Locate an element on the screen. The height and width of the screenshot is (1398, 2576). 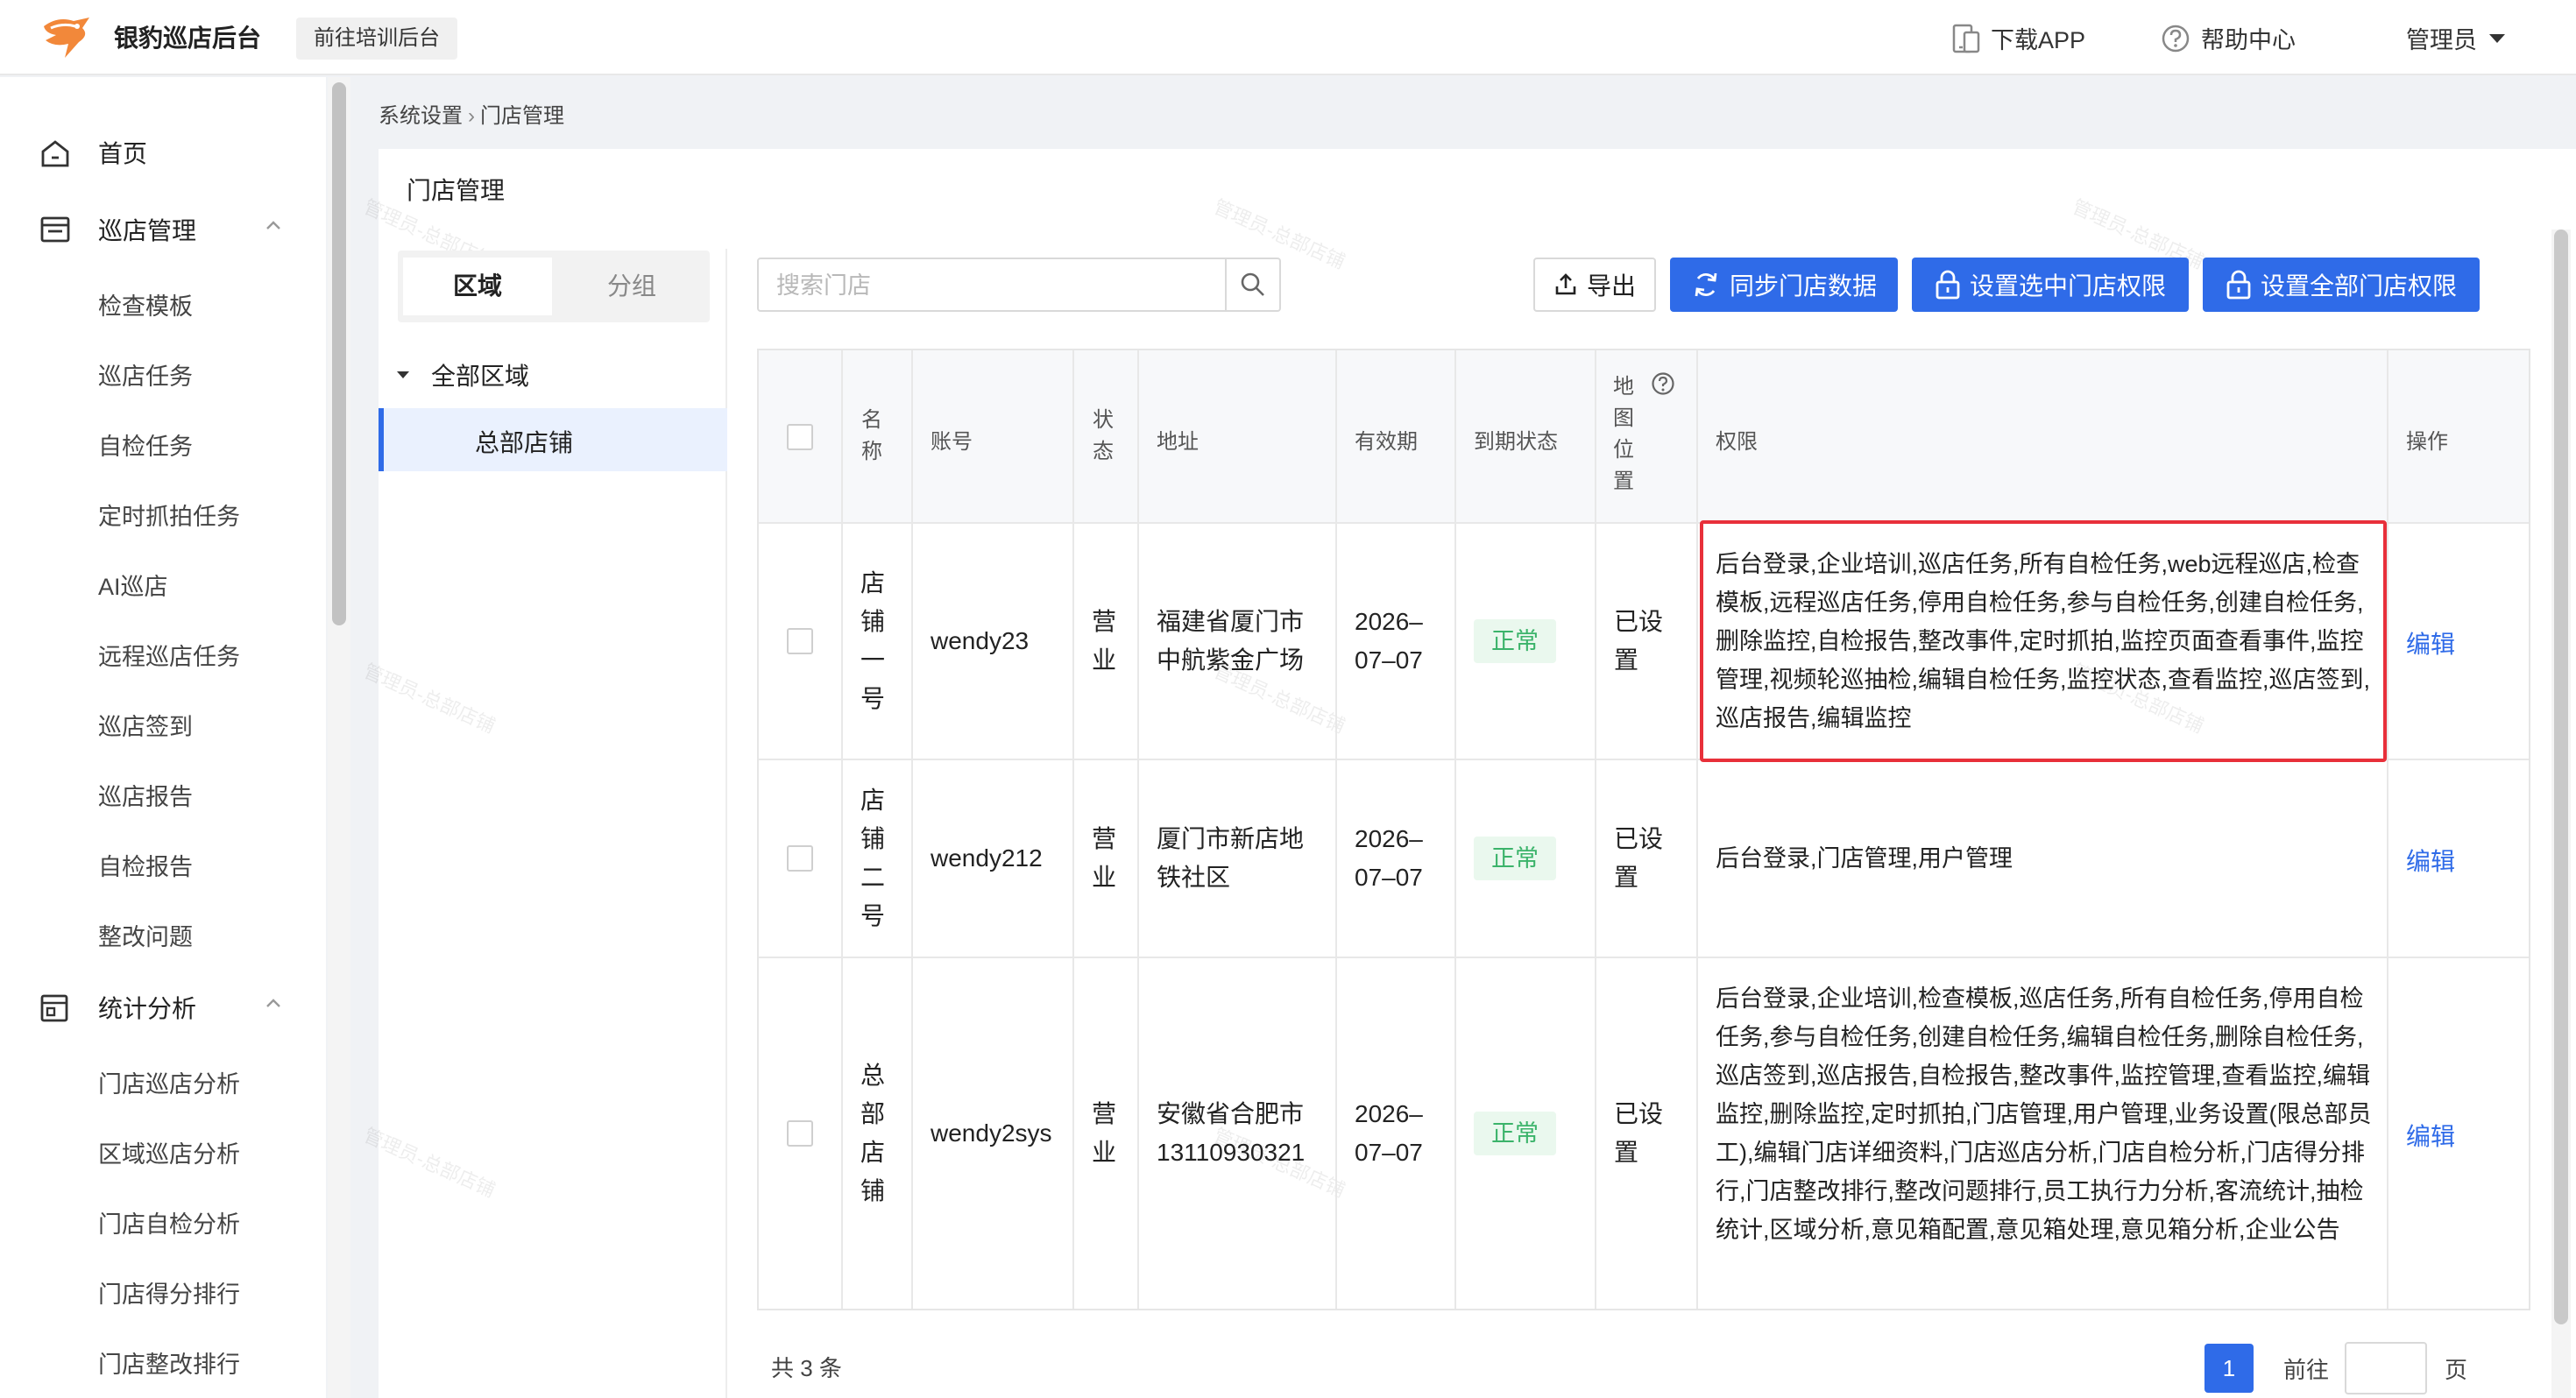
tree-node-hq-store-label: 总部店铺 is located at coordinates (524, 441).